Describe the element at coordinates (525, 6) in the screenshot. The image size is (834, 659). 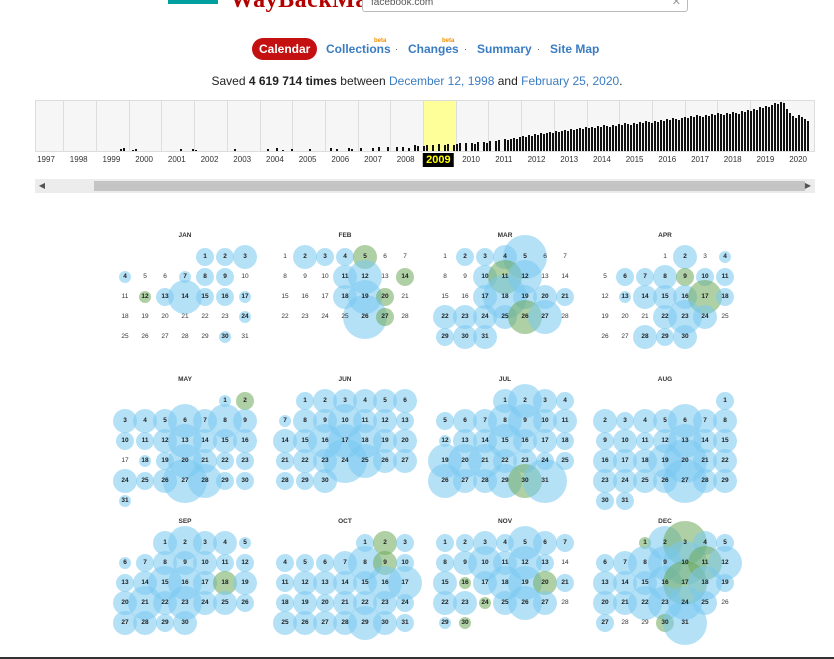
I see `url-search-input: facebook.com ✕` at that location.